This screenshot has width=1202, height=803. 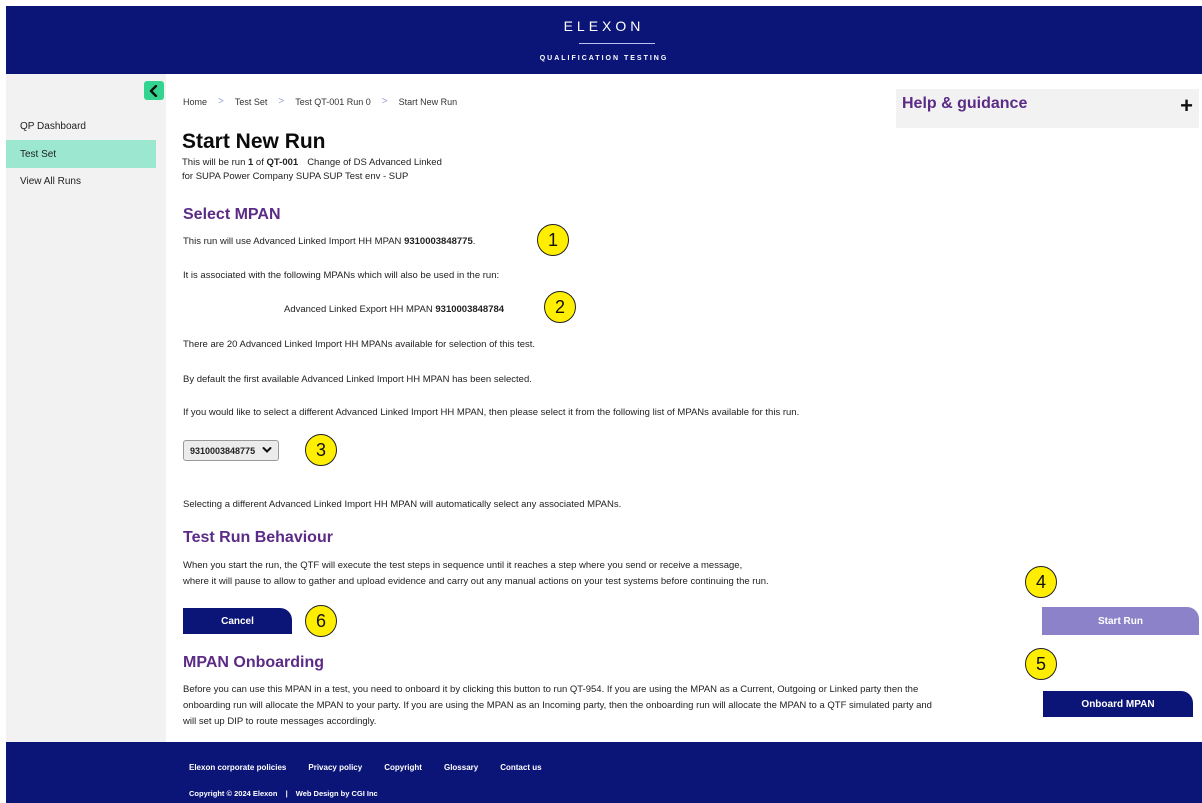 I want to click on mpan-onboarding-heading: MPAN Onboarding, so click(x=254, y=662).